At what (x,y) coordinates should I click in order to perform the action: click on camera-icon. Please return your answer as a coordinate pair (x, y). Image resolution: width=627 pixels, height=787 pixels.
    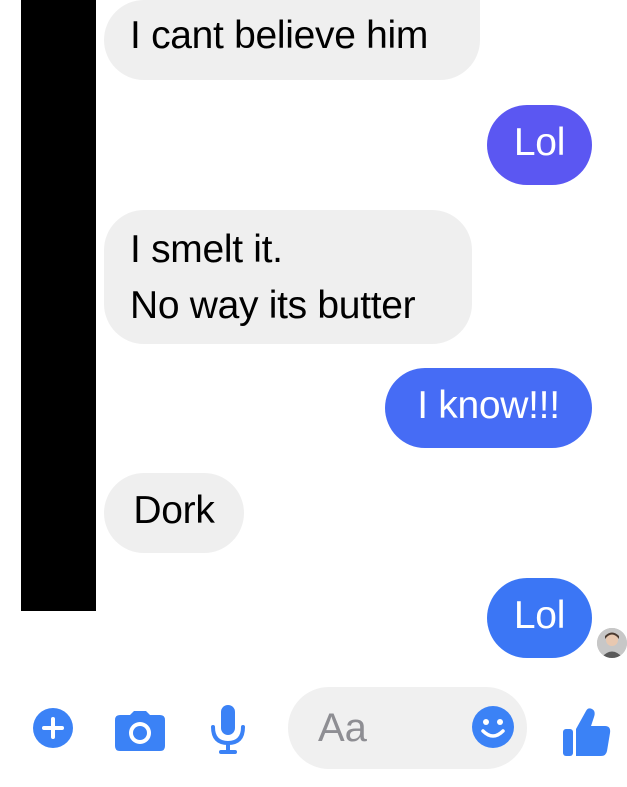
    Looking at the image, I should click on (140, 733).